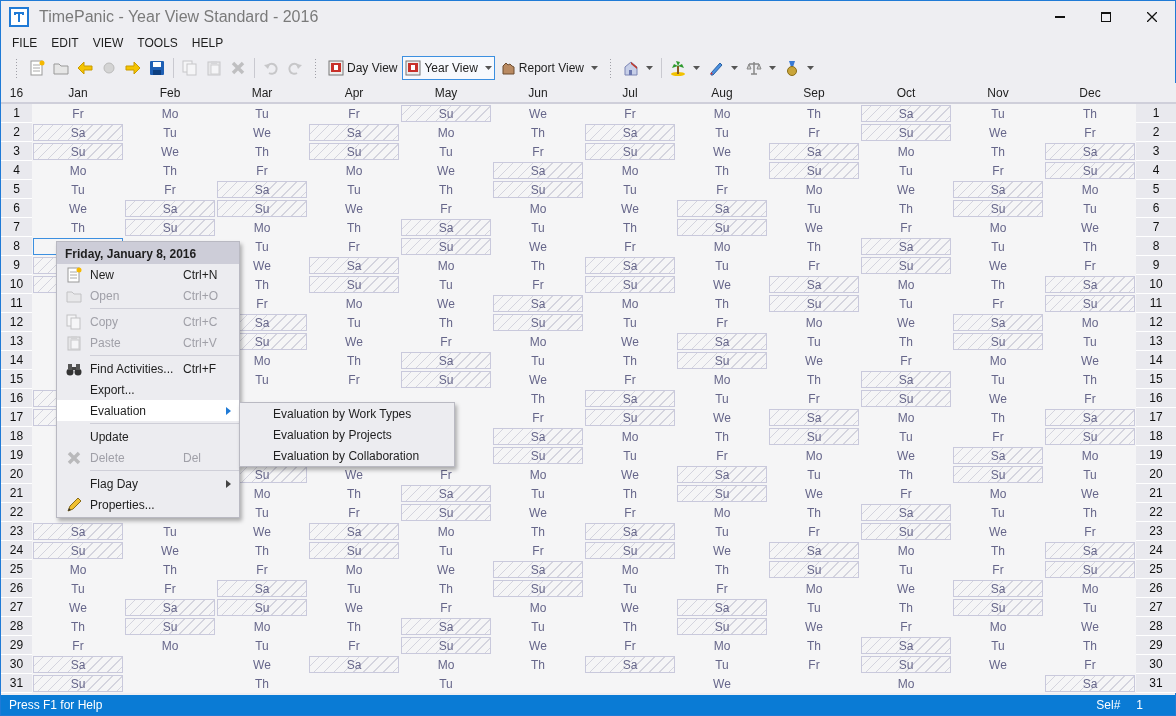 The image size is (1176, 716). What do you see at coordinates (906, 93) in the screenshot?
I see `month-header: Oct` at bounding box center [906, 93].